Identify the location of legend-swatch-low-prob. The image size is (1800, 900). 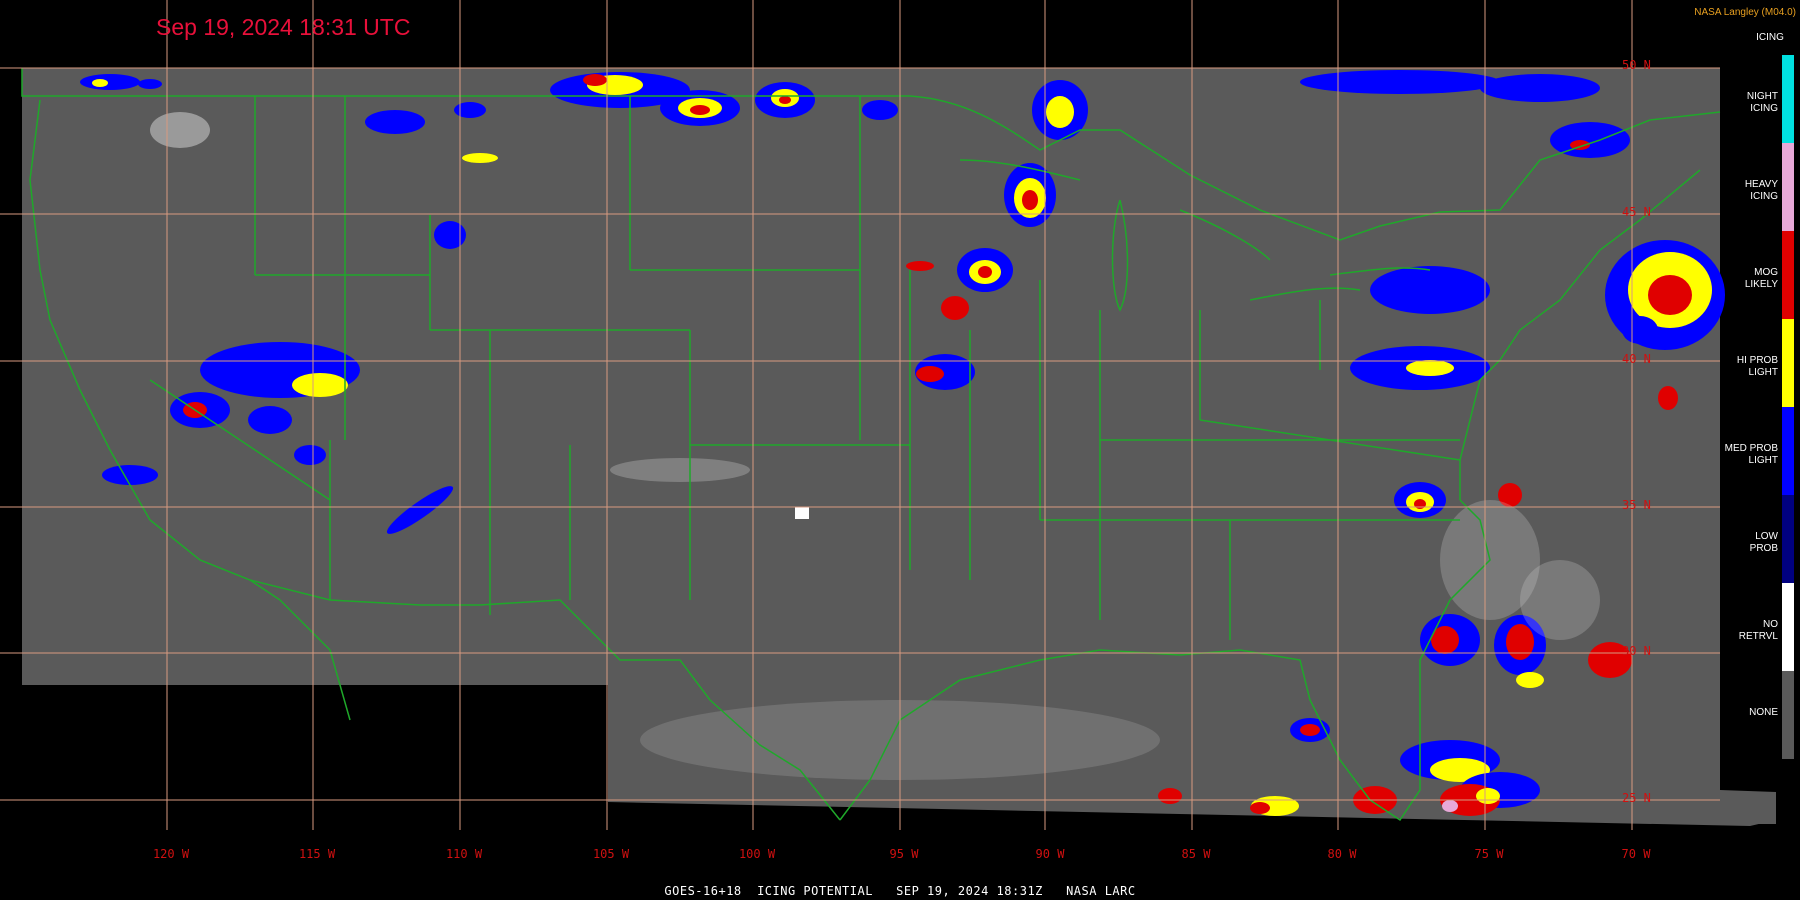
(1788, 539).